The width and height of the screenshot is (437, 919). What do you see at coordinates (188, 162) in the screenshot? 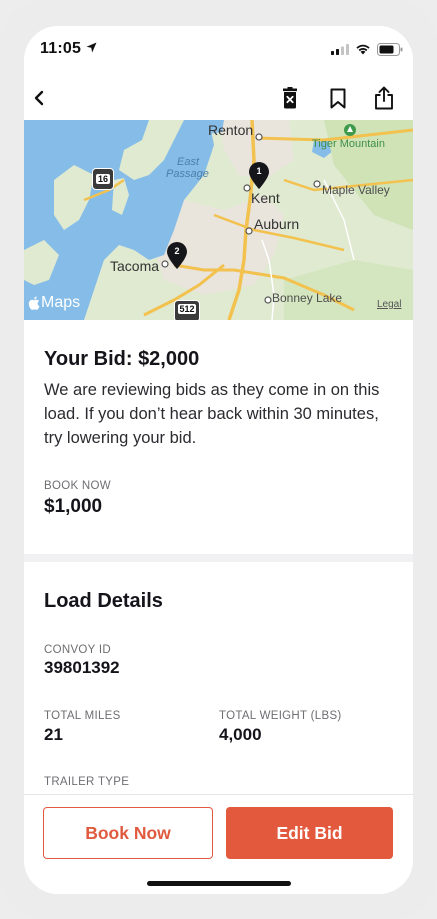
I see `map-label-east: East` at bounding box center [188, 162].